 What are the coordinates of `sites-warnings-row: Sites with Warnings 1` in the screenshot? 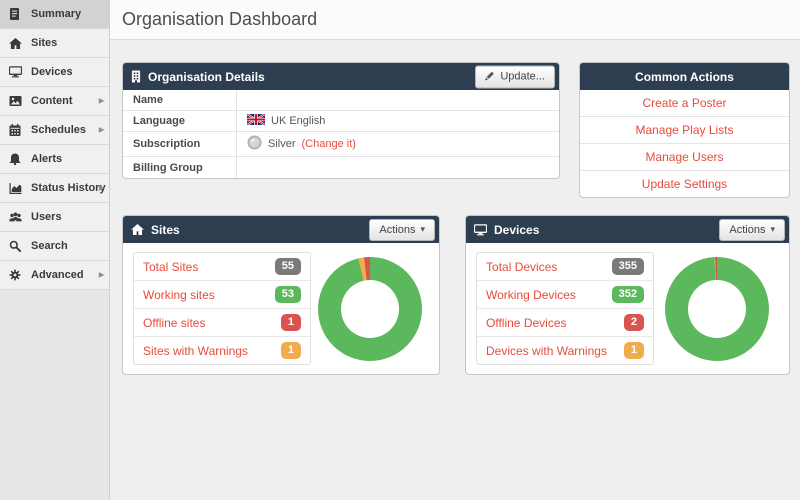 It's located at (222, 350).